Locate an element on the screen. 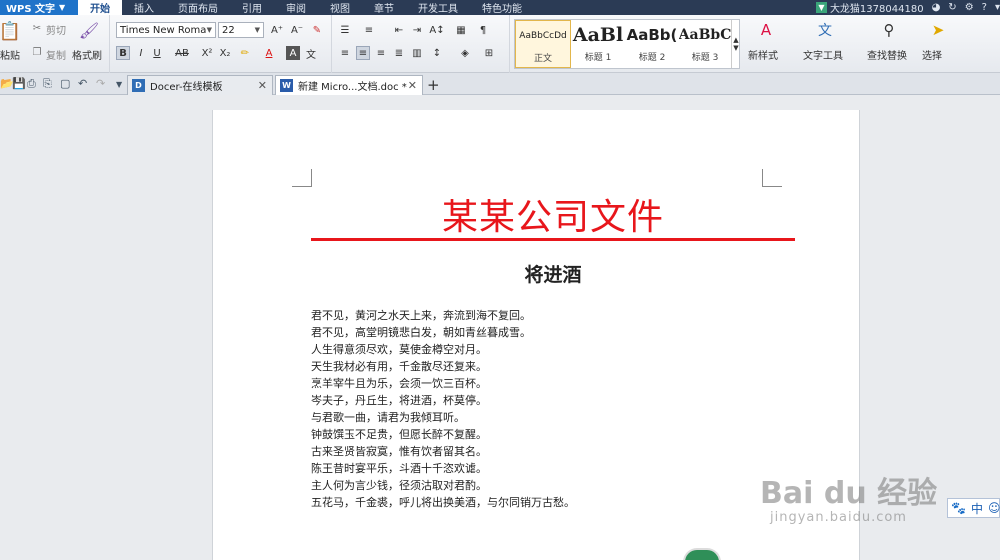 The image size is (1000, 560). add-tab-icon: + is located at coordinates (433, 85).